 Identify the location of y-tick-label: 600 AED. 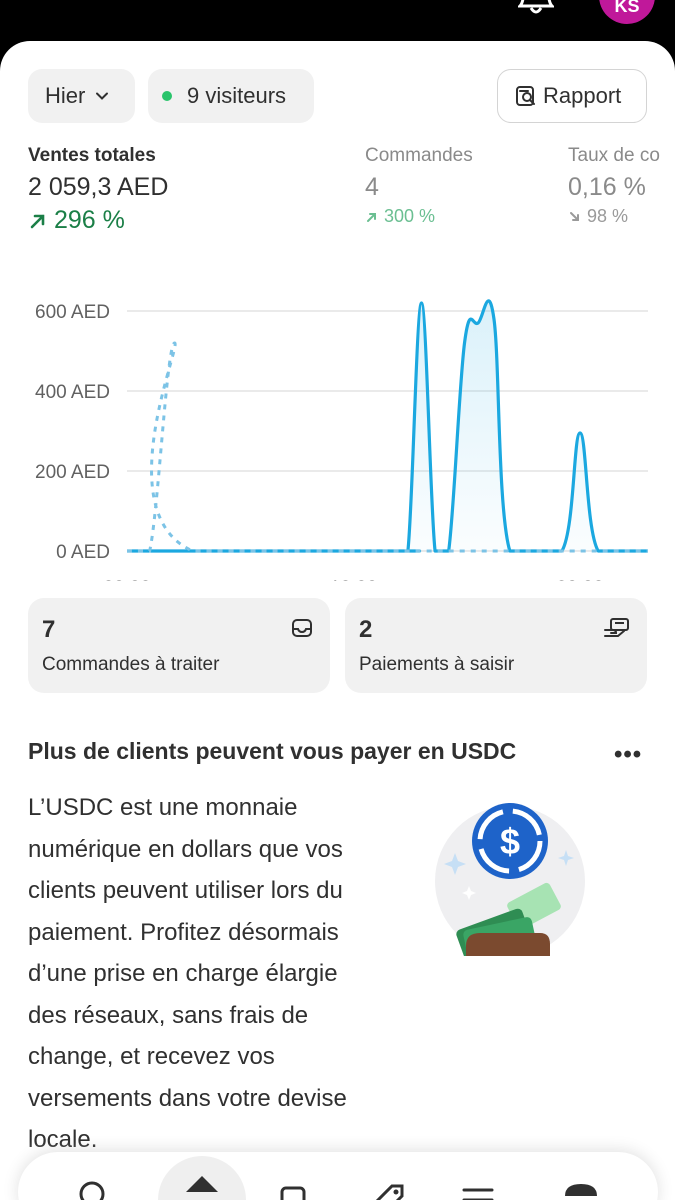
(72, 312).